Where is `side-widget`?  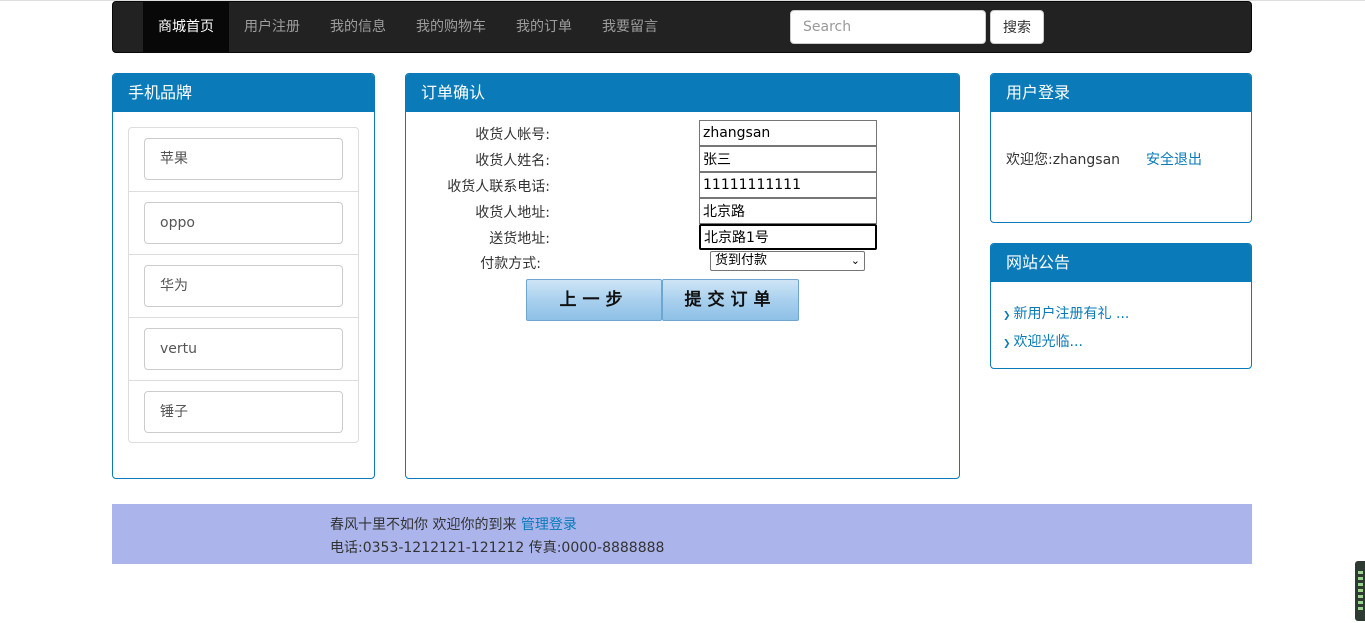 side-widget is located at coordinates (1360, 591).